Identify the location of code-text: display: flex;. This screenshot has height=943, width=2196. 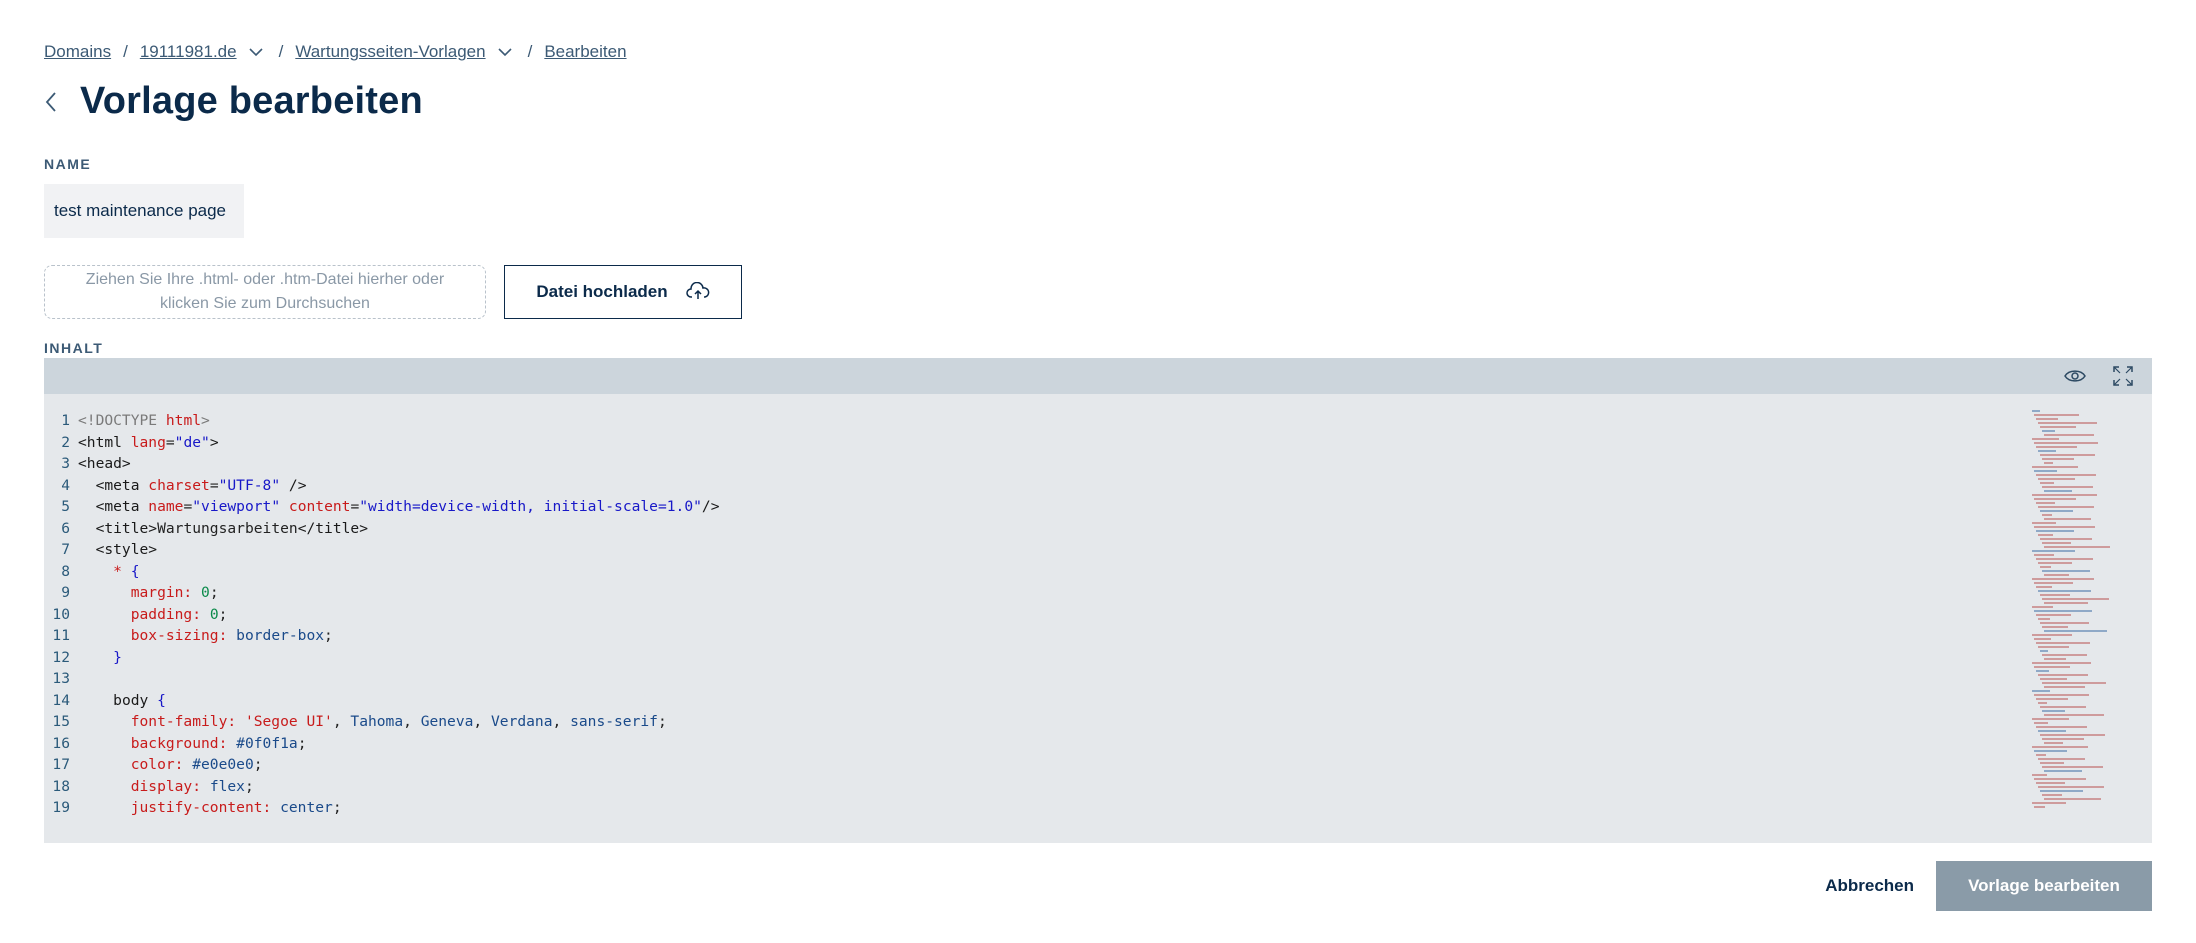
(192, 786).